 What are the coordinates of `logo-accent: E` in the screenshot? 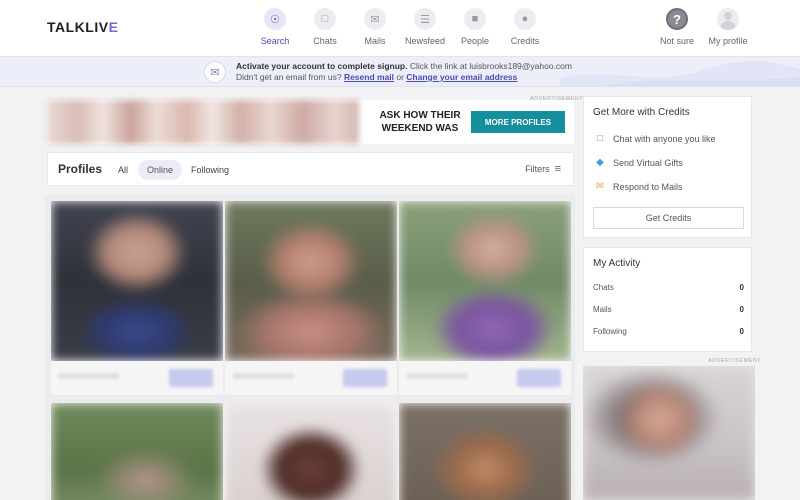 It's located at (113, 27).